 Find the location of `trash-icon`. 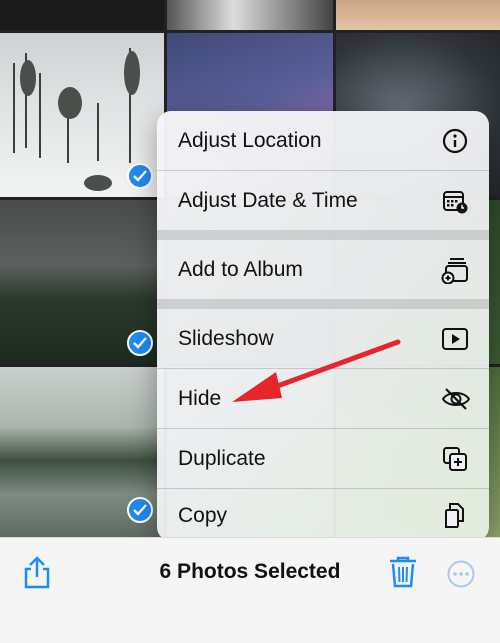

trash-icon is located at coordinates (403, 574).